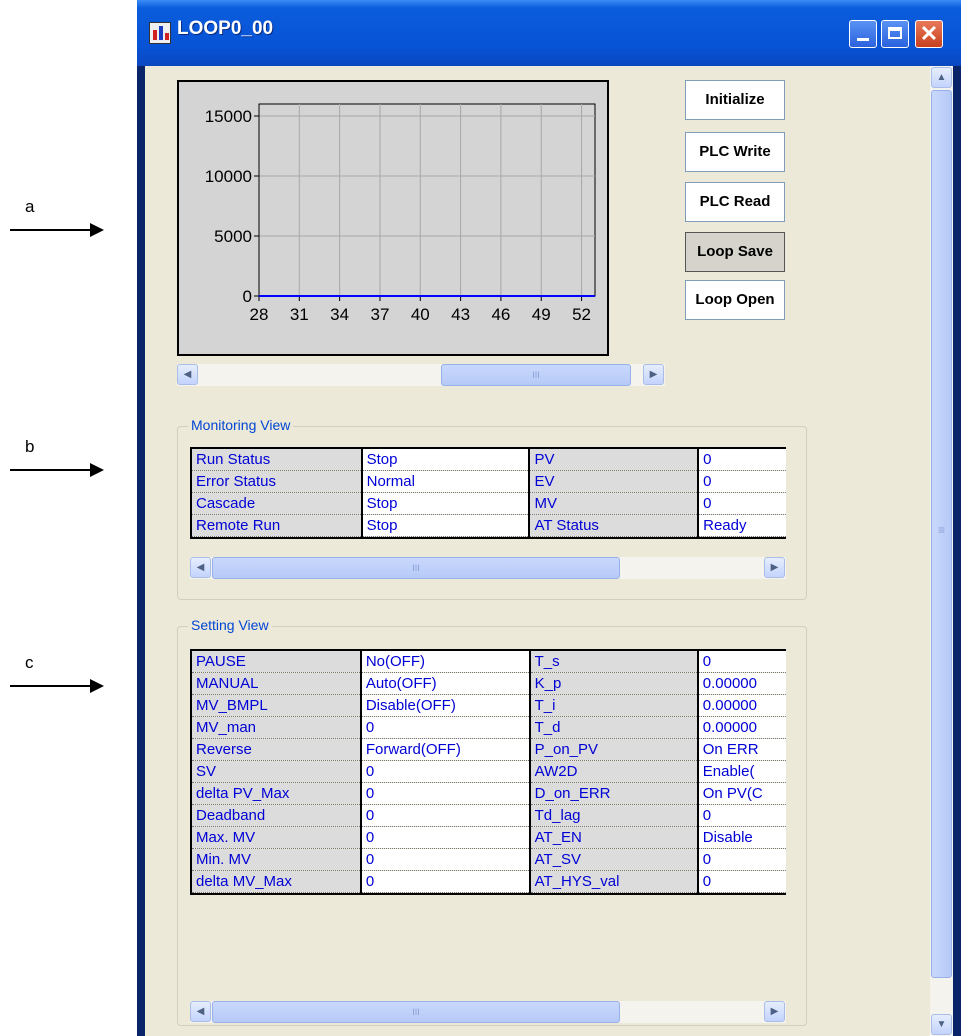 This screenshot has height=1036, width=961. I want to click on parameter-value-cell: Ready, so click(742, 525).